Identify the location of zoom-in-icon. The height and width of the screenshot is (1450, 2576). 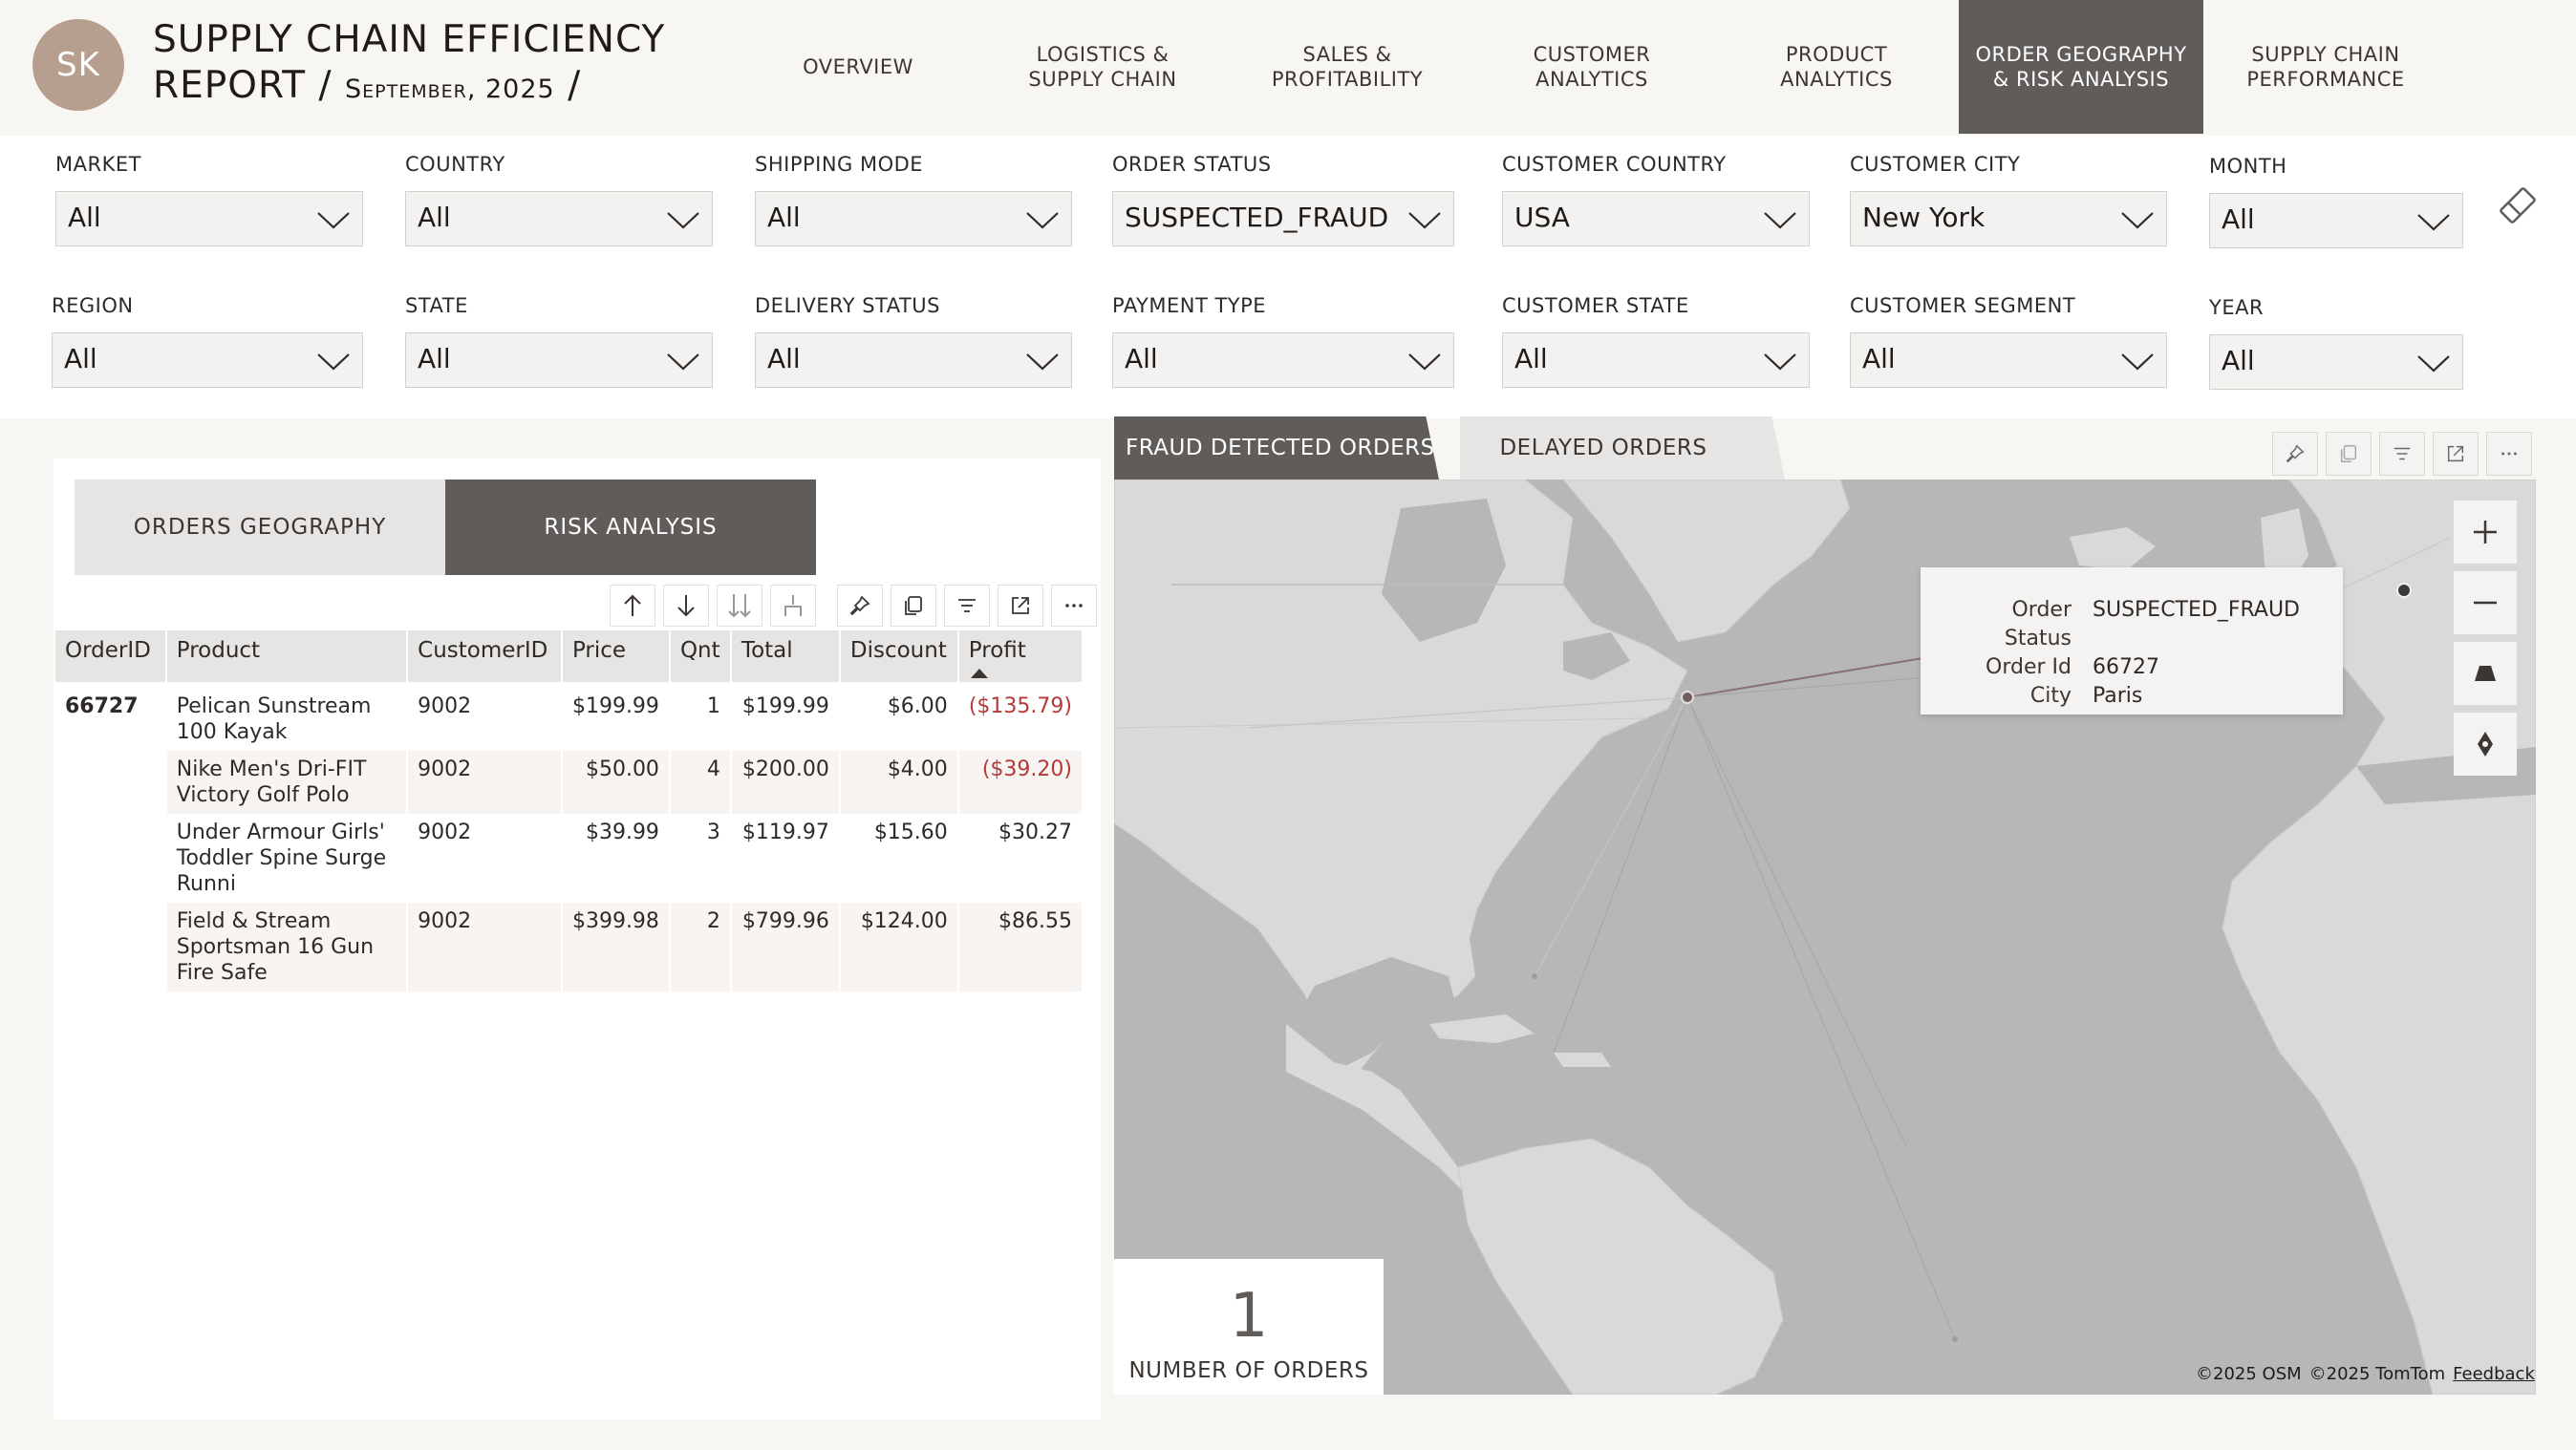
(2485, 532).